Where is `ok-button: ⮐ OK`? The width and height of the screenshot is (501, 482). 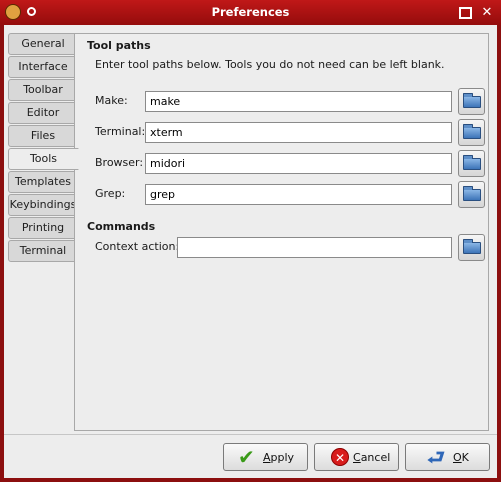
ok-button: ⮐ OK is located at coordinates (447, 457).